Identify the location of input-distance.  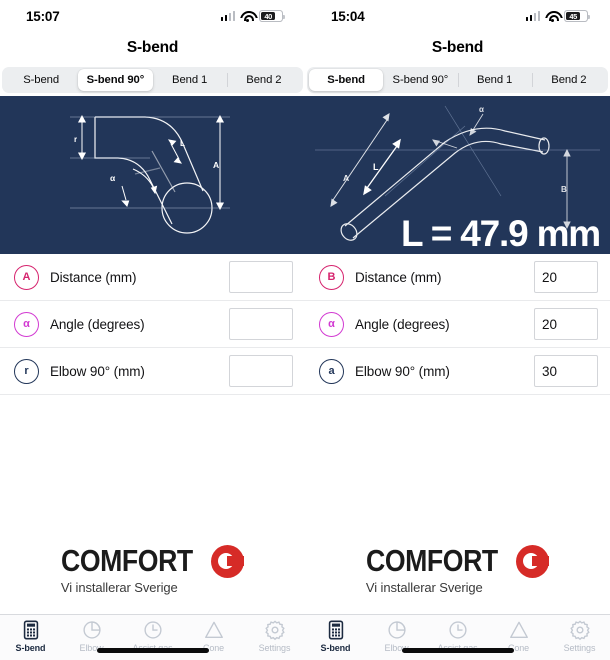
(261, 277).